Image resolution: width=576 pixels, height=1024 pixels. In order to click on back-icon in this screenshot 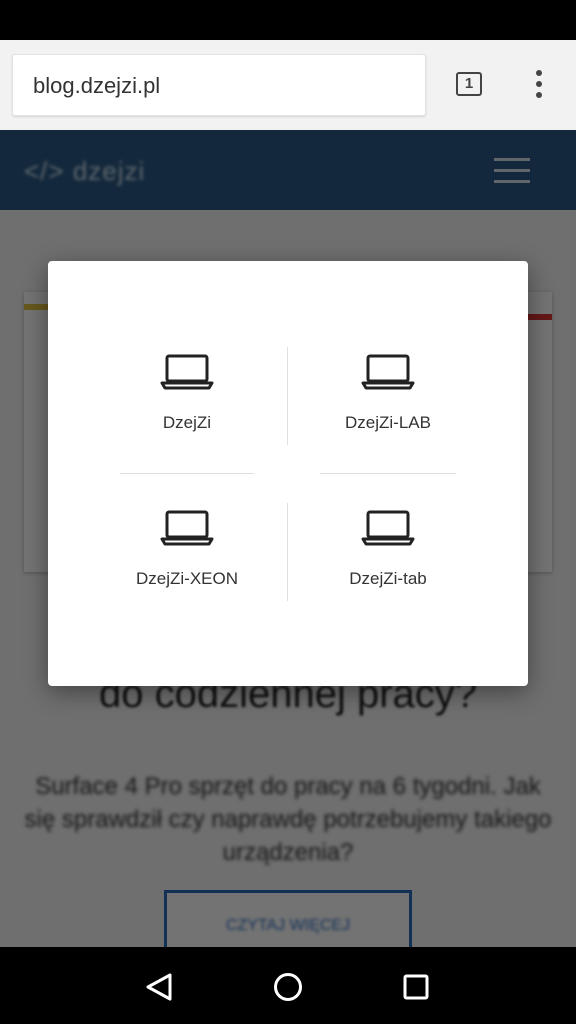, I will do `click(160, 987)`.